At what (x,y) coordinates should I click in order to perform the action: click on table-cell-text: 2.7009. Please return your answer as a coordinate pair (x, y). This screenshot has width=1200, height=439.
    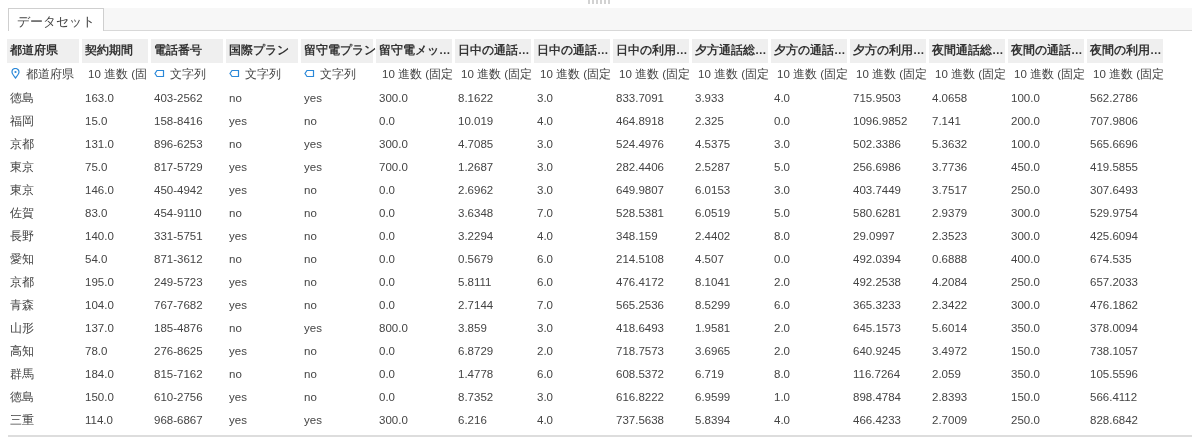
    Looking at the image, I should click on (950, 420).